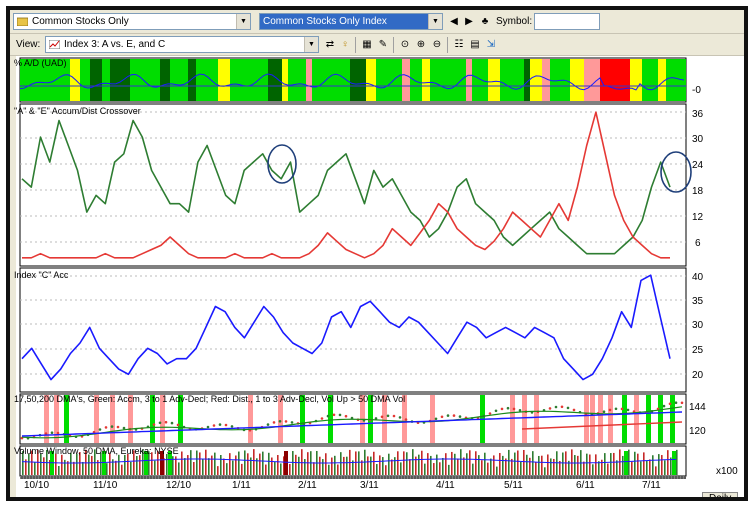 The image size is (754, 507). What do you see at coordinates (485, 22) in the screenshot?
I see `binoculars-icon: ♣` at bounding box center [485, 22].